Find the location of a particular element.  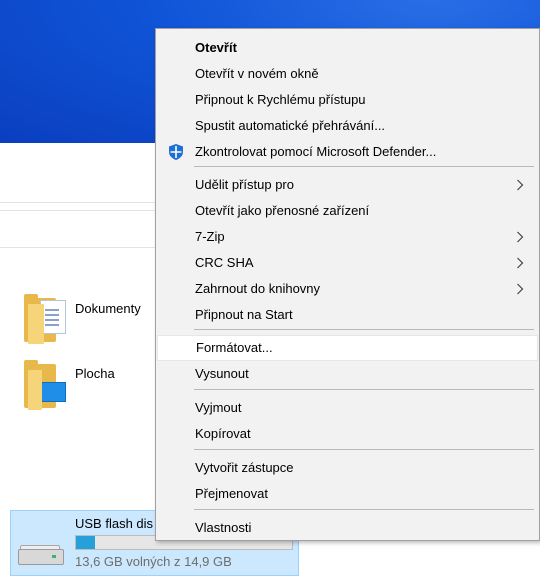

menu-item-label: Vysunout is located at coordinates (222, 373).